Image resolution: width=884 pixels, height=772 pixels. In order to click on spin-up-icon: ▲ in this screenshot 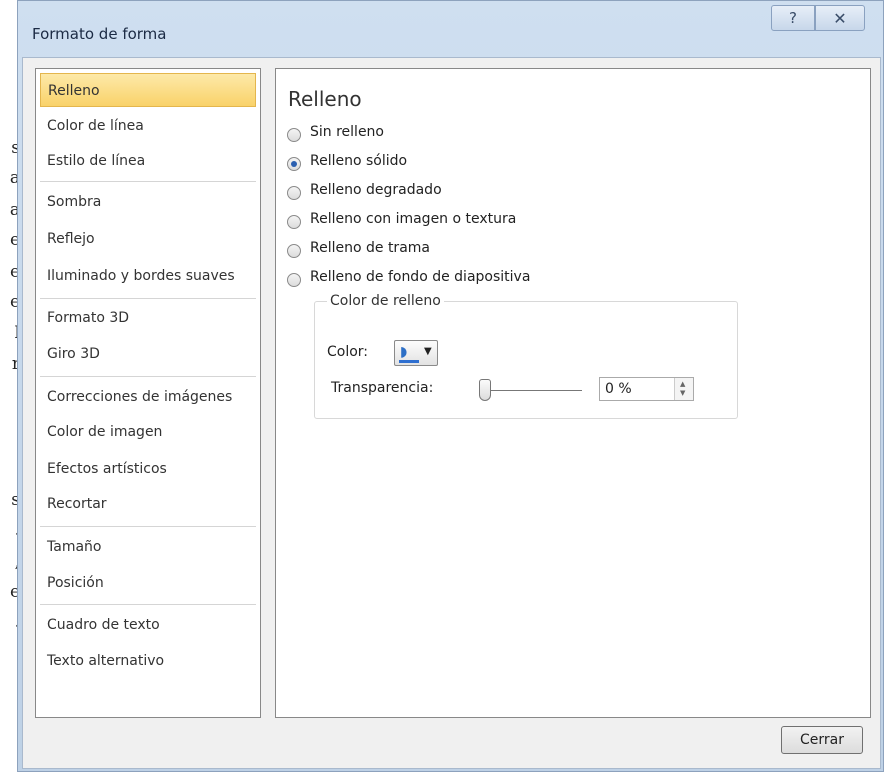, I will do `click(682, 384)`.